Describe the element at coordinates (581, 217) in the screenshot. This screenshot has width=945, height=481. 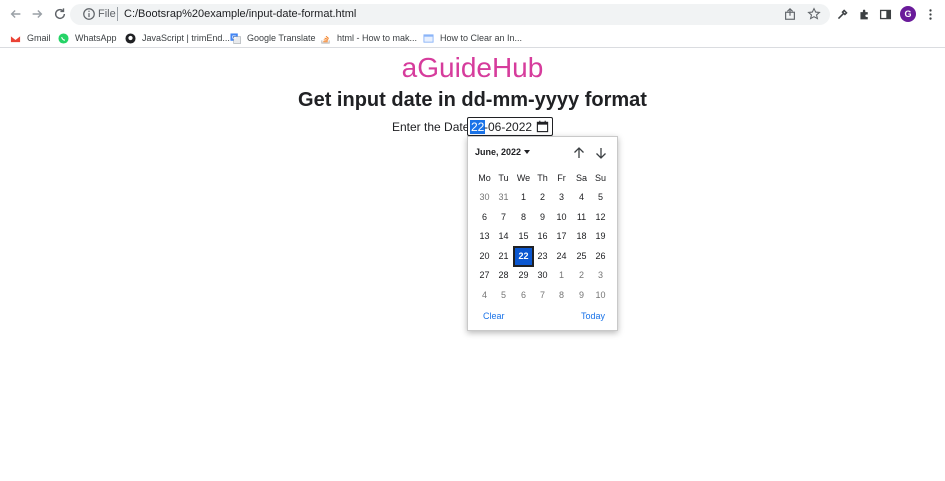
I see `calendar-day: 11` at that location.